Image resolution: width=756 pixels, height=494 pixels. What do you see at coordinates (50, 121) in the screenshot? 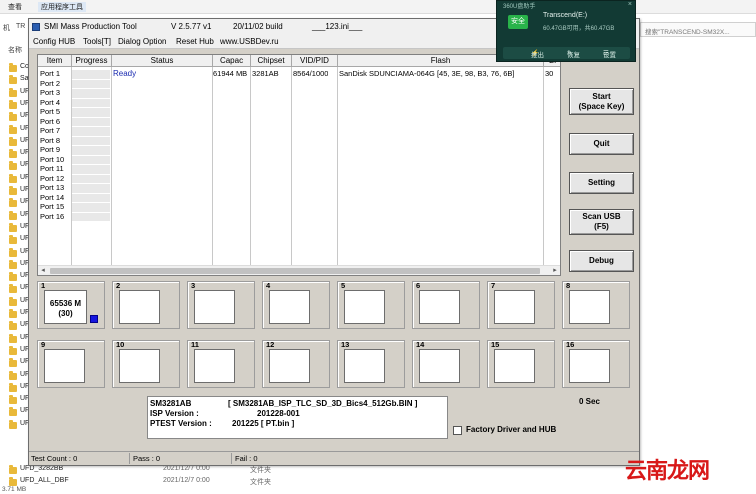
I see `port-row-label: Port 6` at bounding box center [50, 121].